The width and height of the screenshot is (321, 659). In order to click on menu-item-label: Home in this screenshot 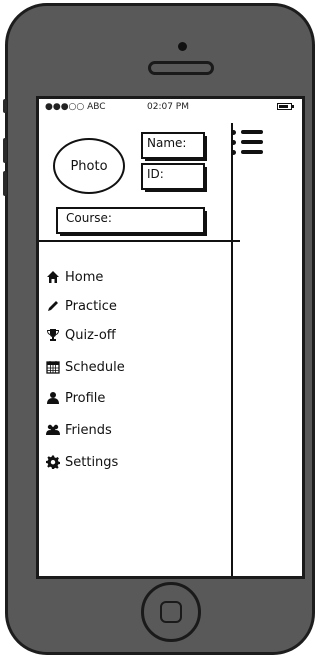, I will do `click(84, 277)`.